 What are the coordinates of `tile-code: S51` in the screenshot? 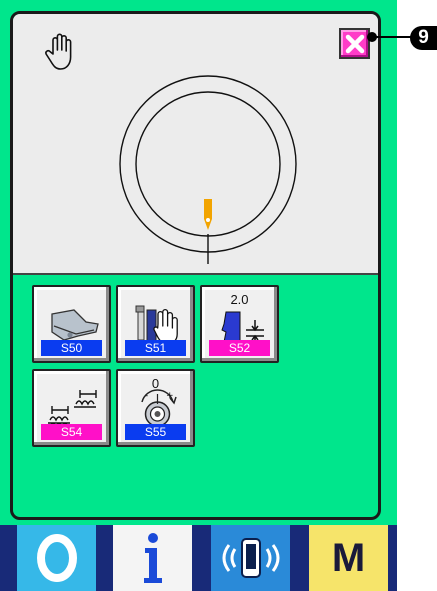 It's located at (155, 348).